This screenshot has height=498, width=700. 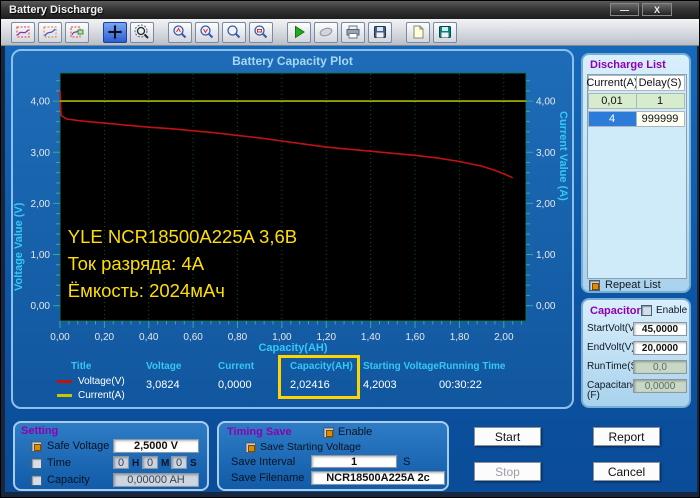 I want to click on discharge-table: Current(A)Delay(S)0,01 14 999999, so click(x=636, y=176).